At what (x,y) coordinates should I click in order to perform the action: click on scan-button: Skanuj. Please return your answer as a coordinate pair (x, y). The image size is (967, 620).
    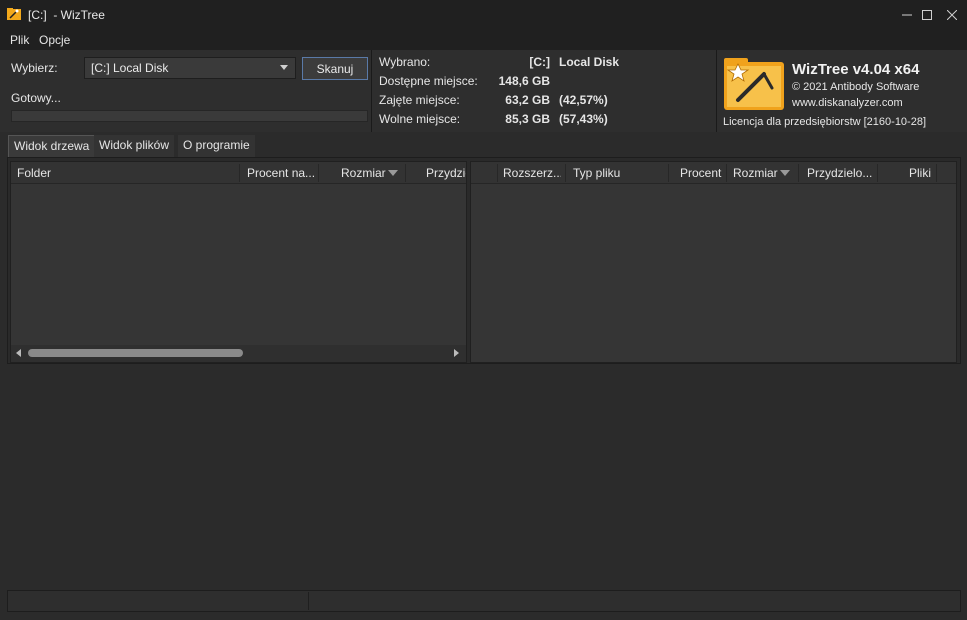
    Looking at the image, I should click on (335, 68).